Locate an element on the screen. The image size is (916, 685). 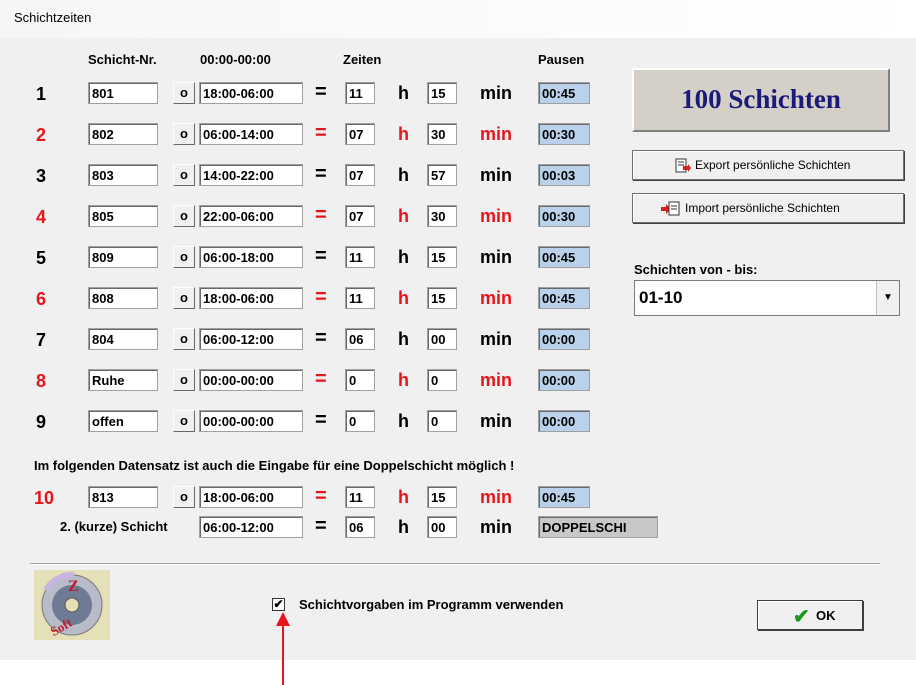
row-number: 1 is located at coordinates (41, 94).